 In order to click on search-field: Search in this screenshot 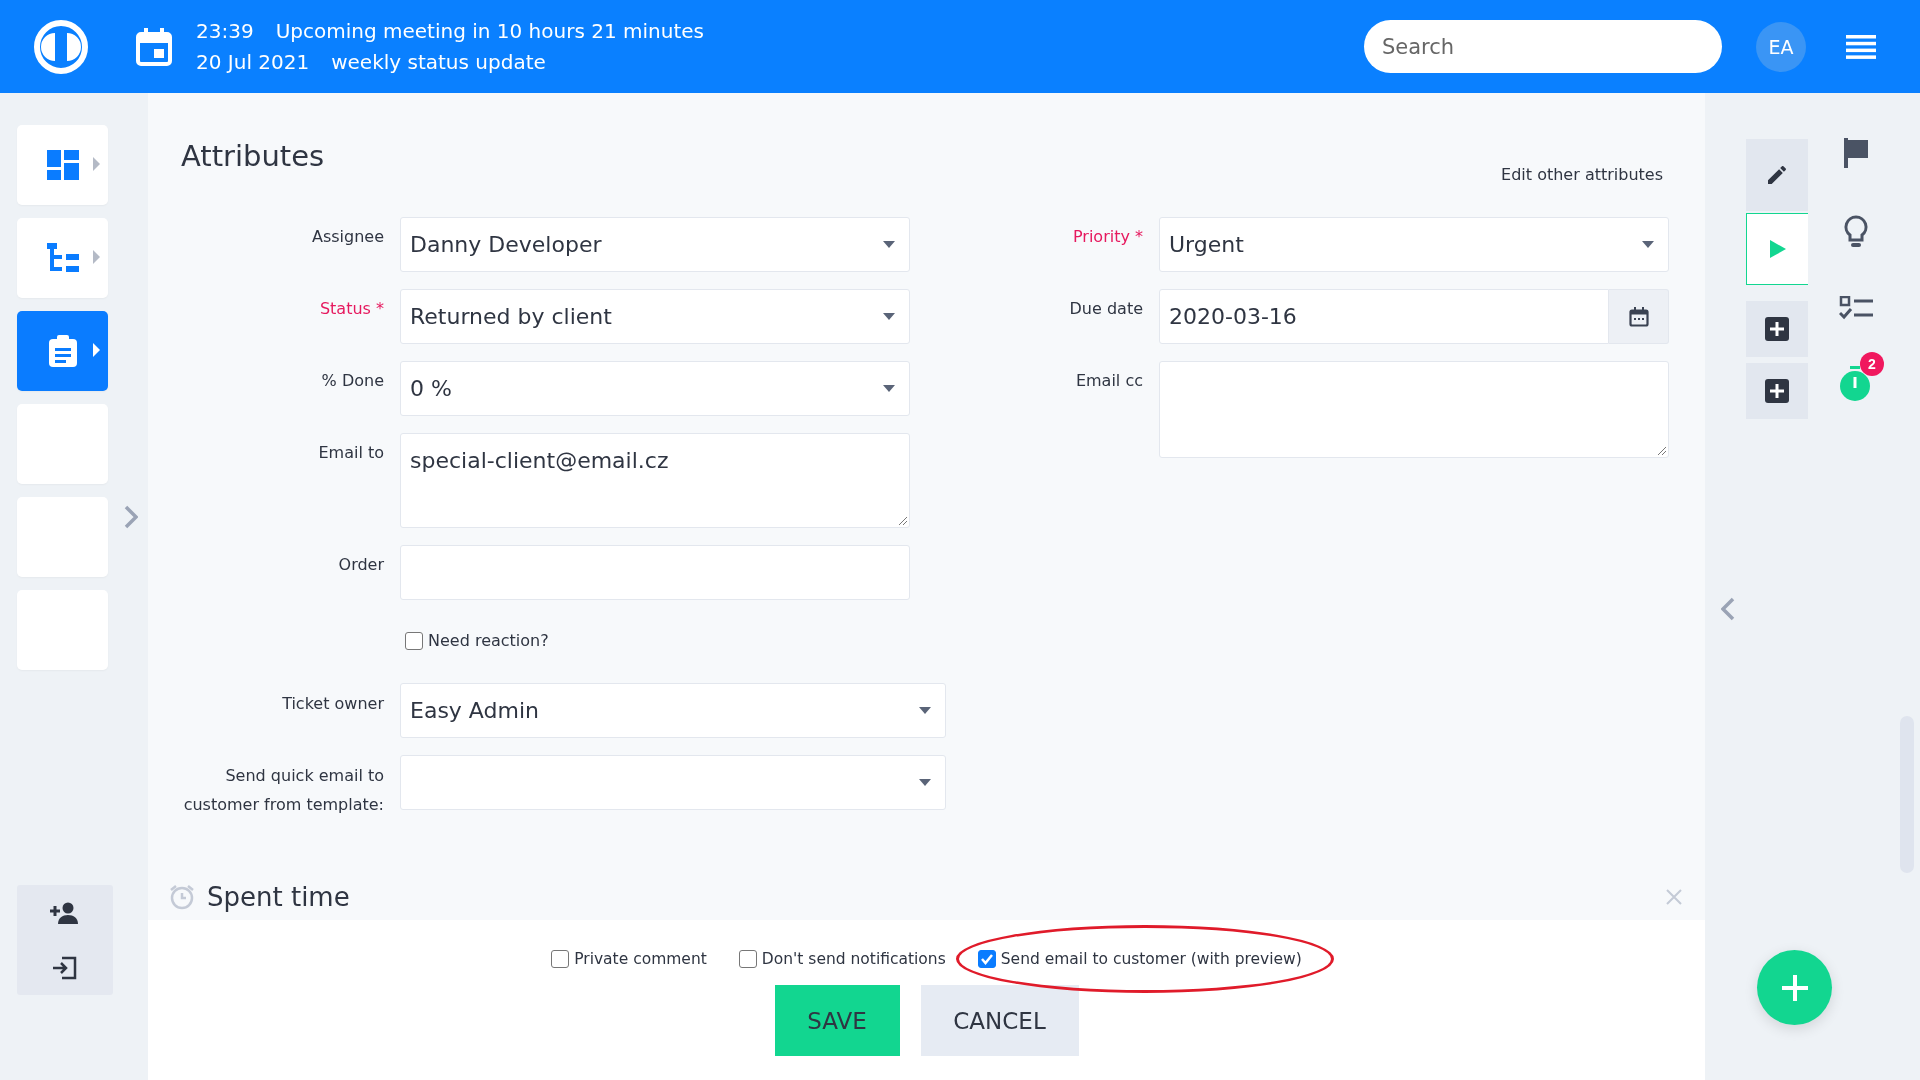, I will do `click(1543, 46)`.